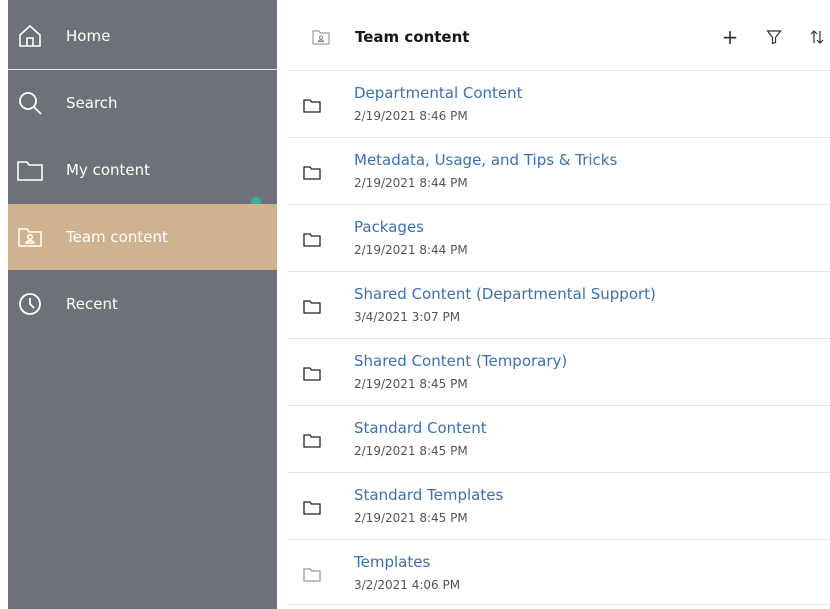  Describe the element at coordinates (30, 36) in the screenshot. I see `home-icon` at that location.